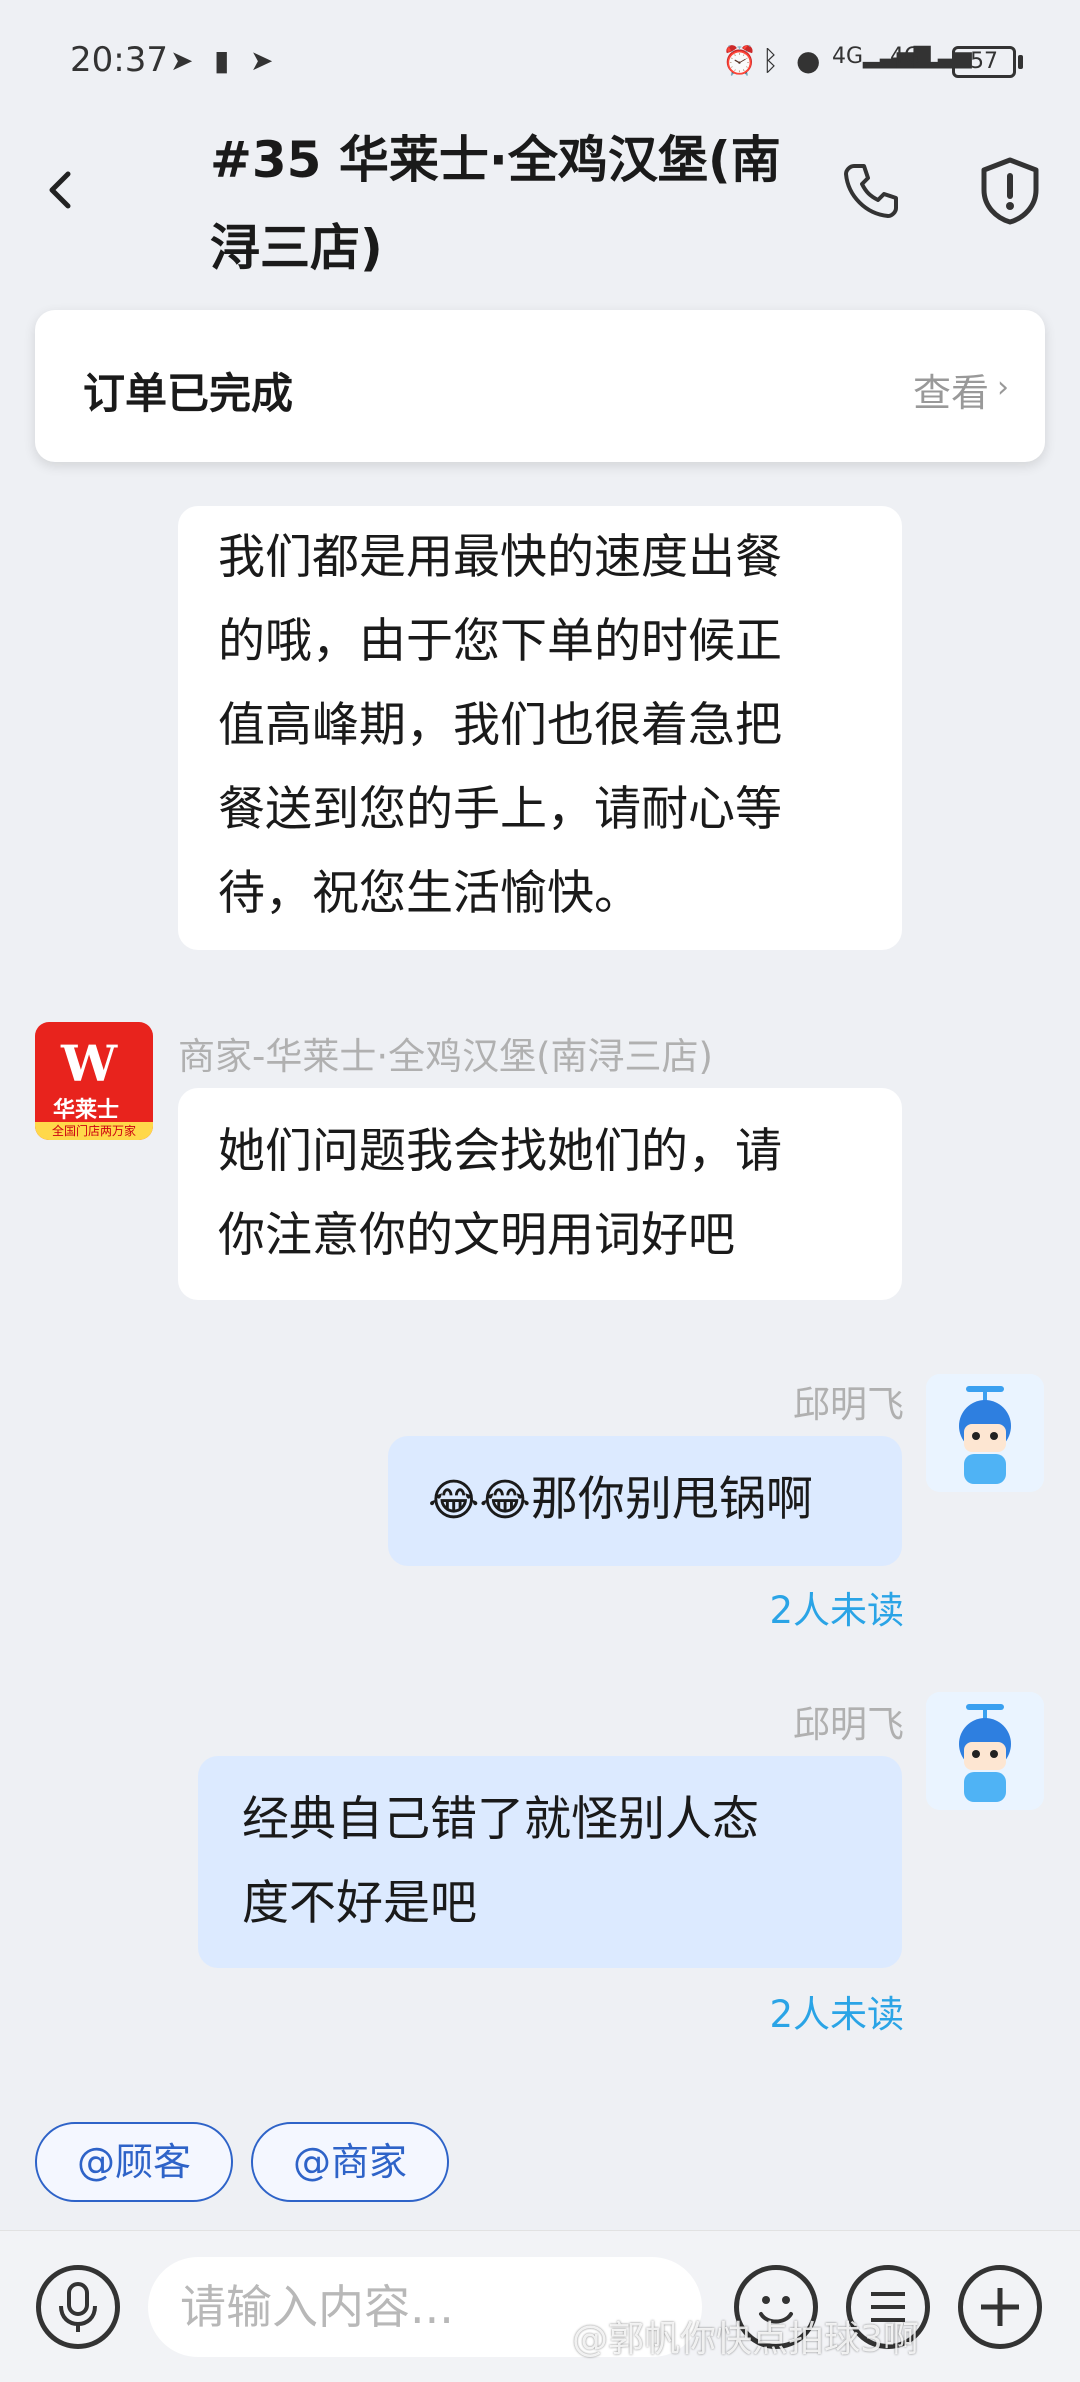  I want to click on alarm-icon: ⏰, so click(739, 60).